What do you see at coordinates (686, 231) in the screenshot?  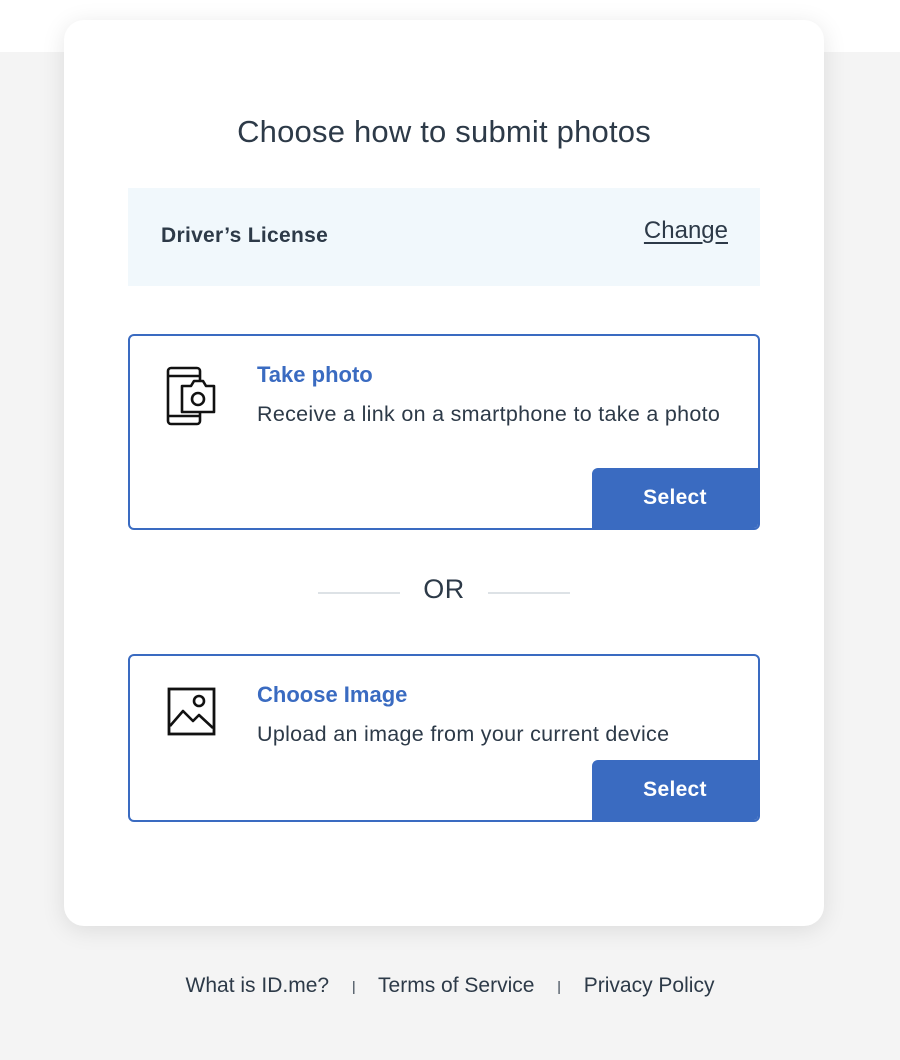 I see `change-document-link: Change` at bounding box center [686, 231].